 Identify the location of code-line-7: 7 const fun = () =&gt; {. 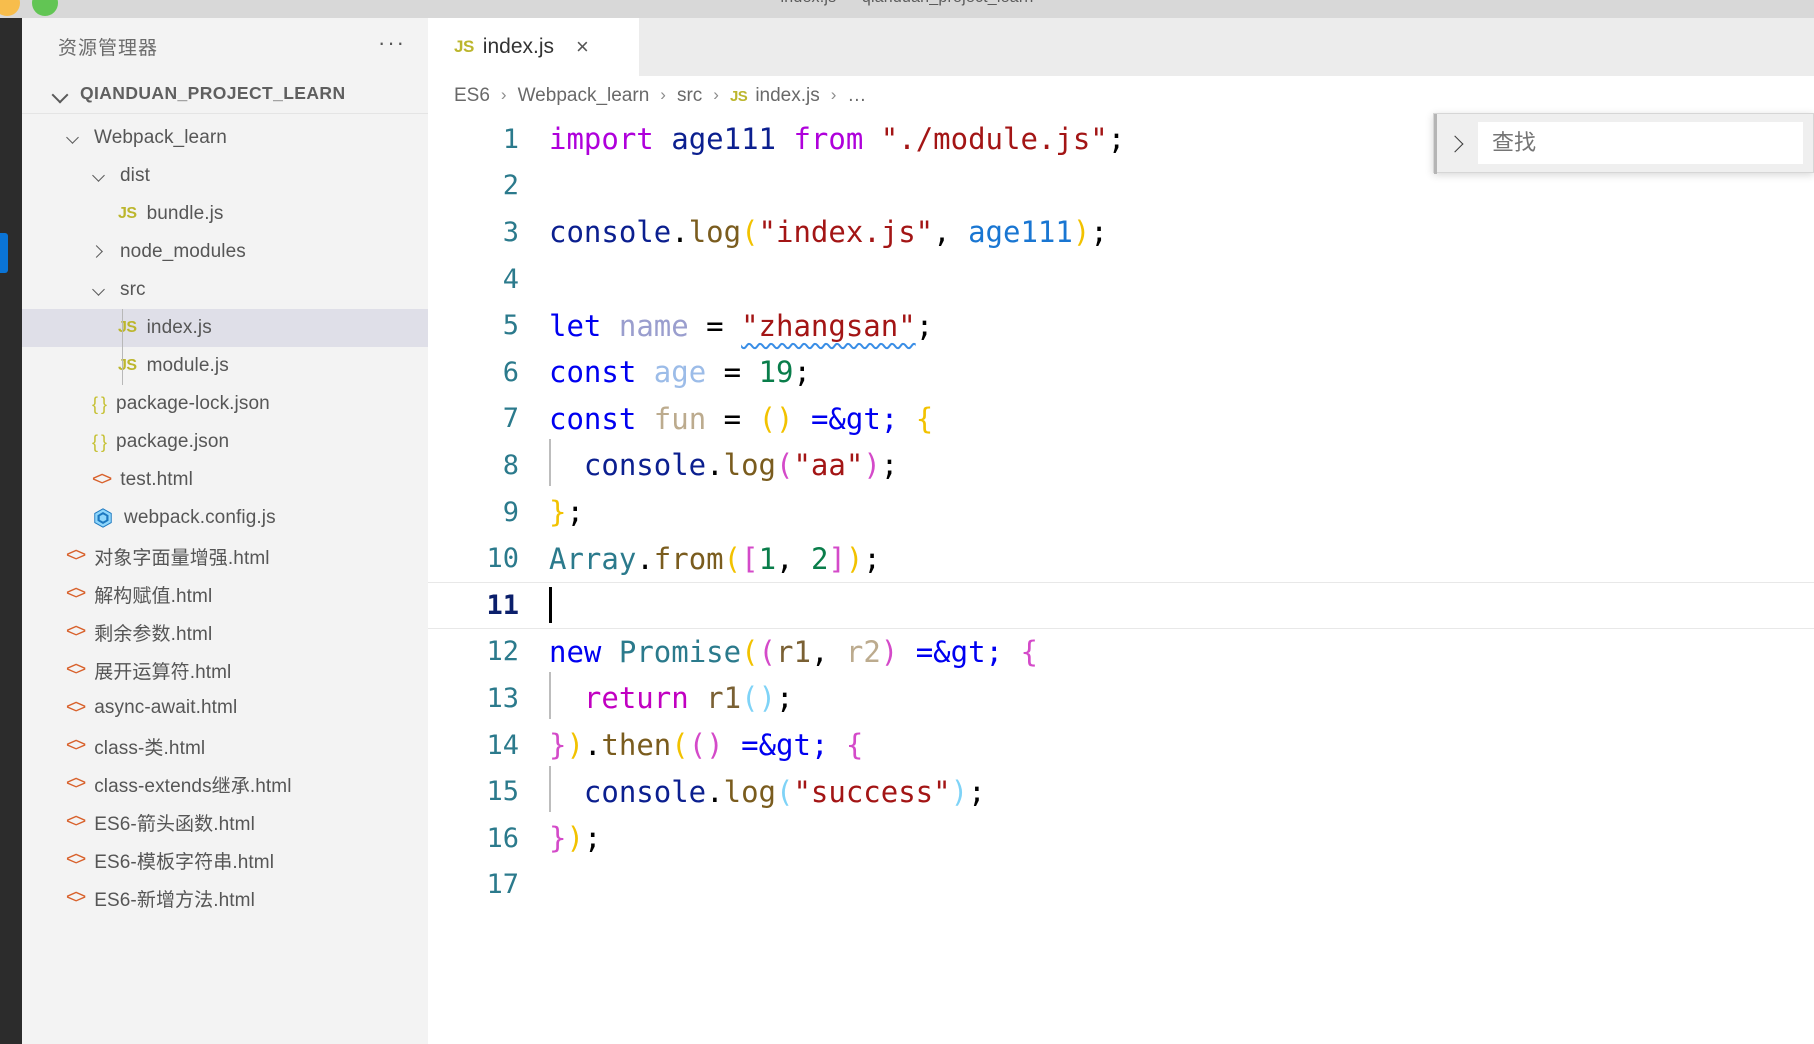
(1121, 419).